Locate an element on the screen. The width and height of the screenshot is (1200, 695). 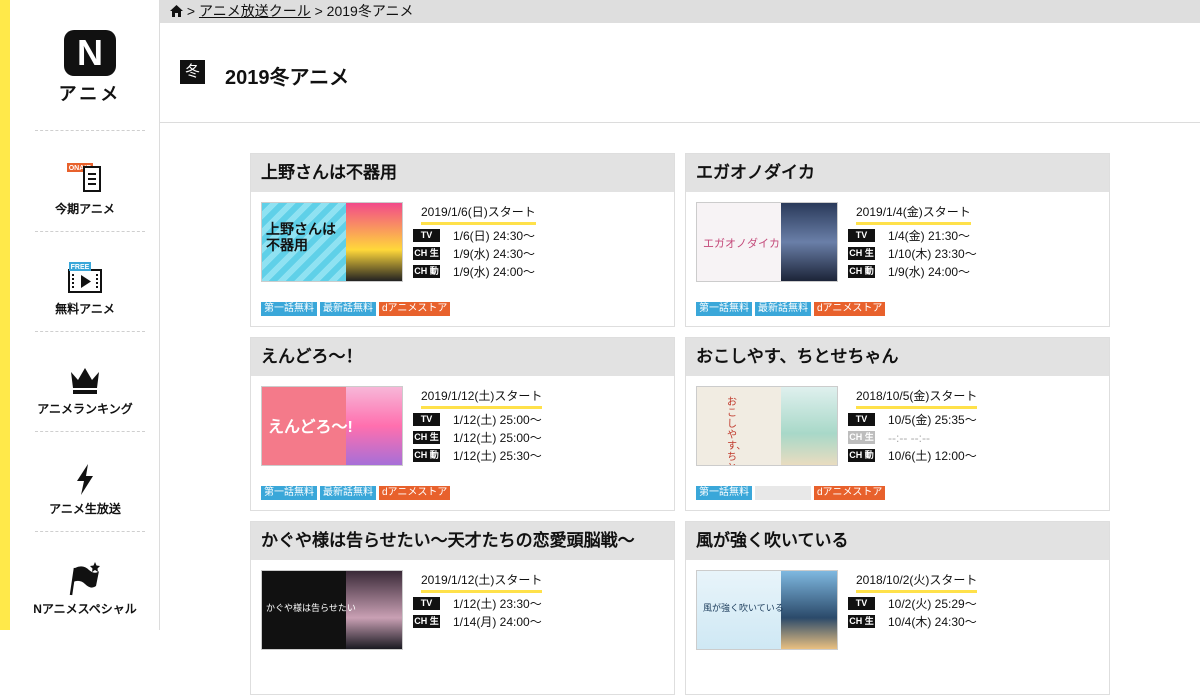
onair-icon: ONAIR is located at coordinates (84, 177).